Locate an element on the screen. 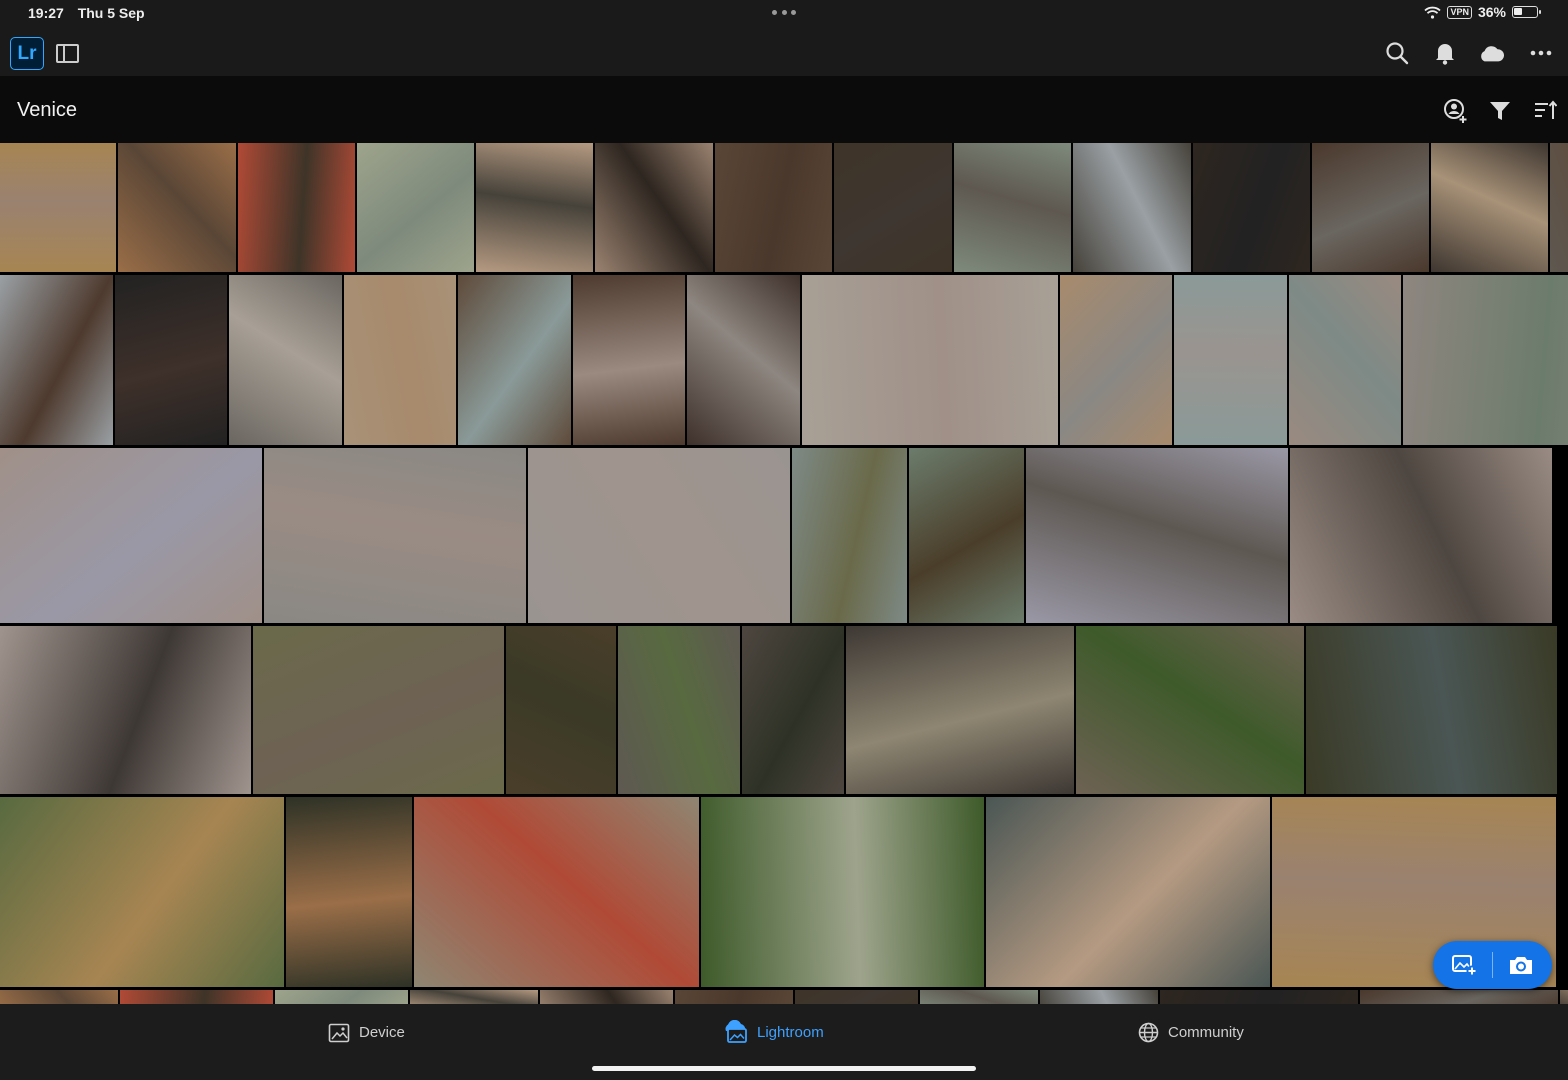 This screenshot has width=1568, height=1080. add-person-icon is located at coordinates (1456, 111).